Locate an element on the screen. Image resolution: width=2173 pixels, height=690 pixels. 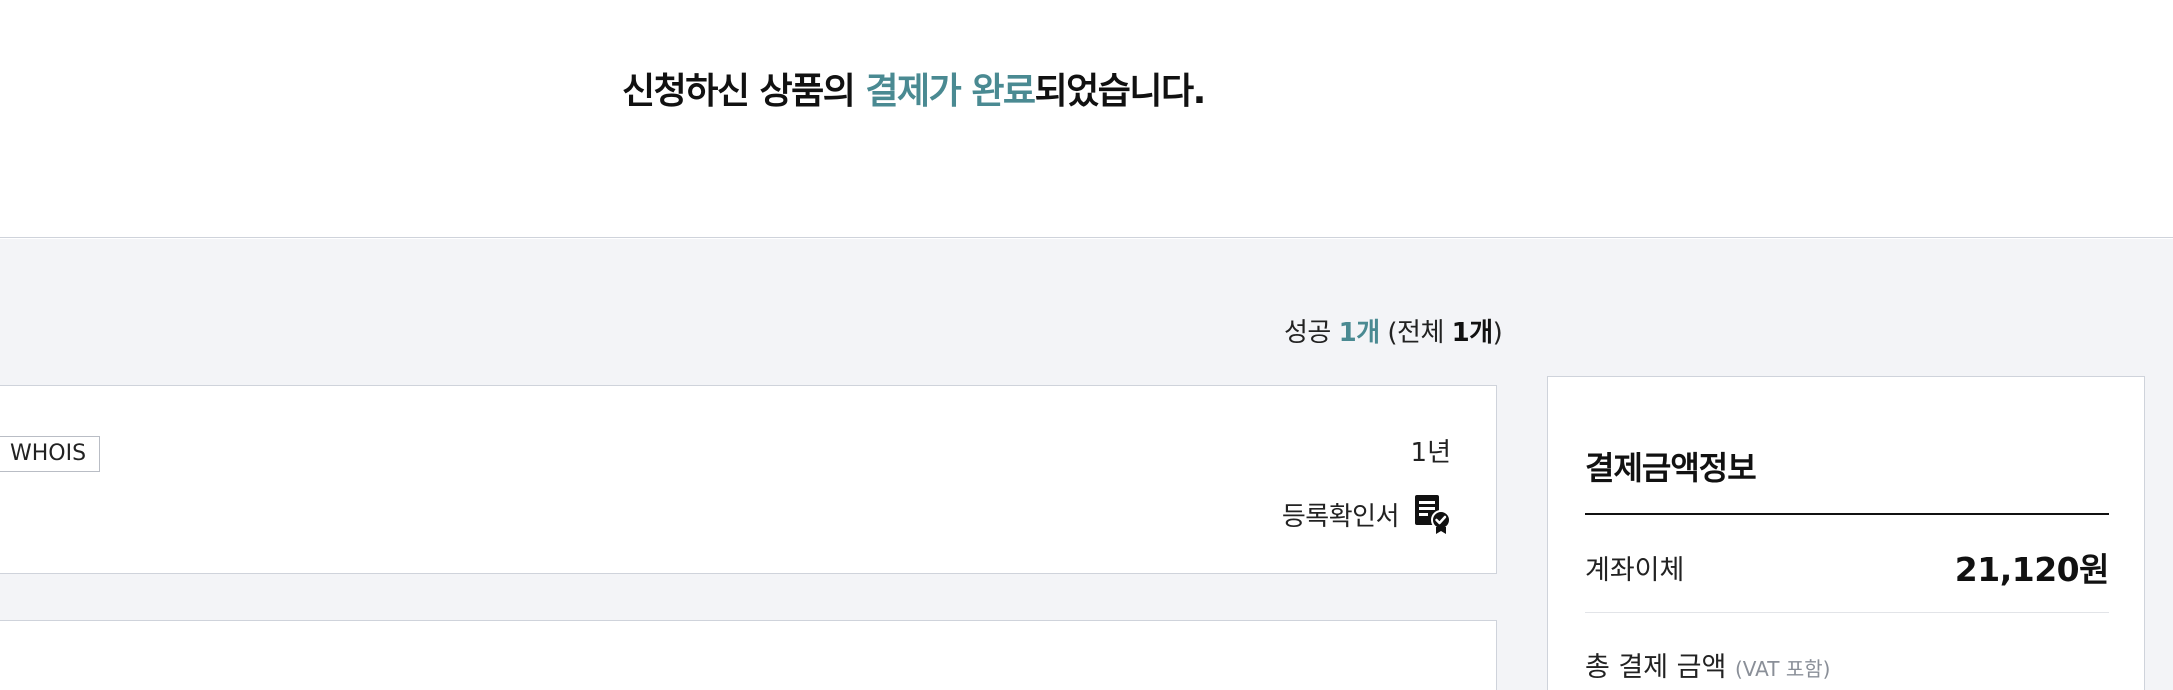
result-summary: 성공 1개 (전체 1개) is located at coordinates (1393, 330).